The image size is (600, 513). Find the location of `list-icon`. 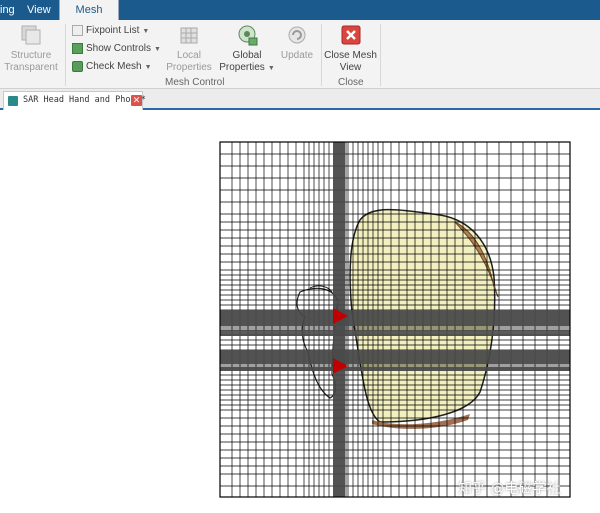

list-icon is located at coordinates (77, 30).